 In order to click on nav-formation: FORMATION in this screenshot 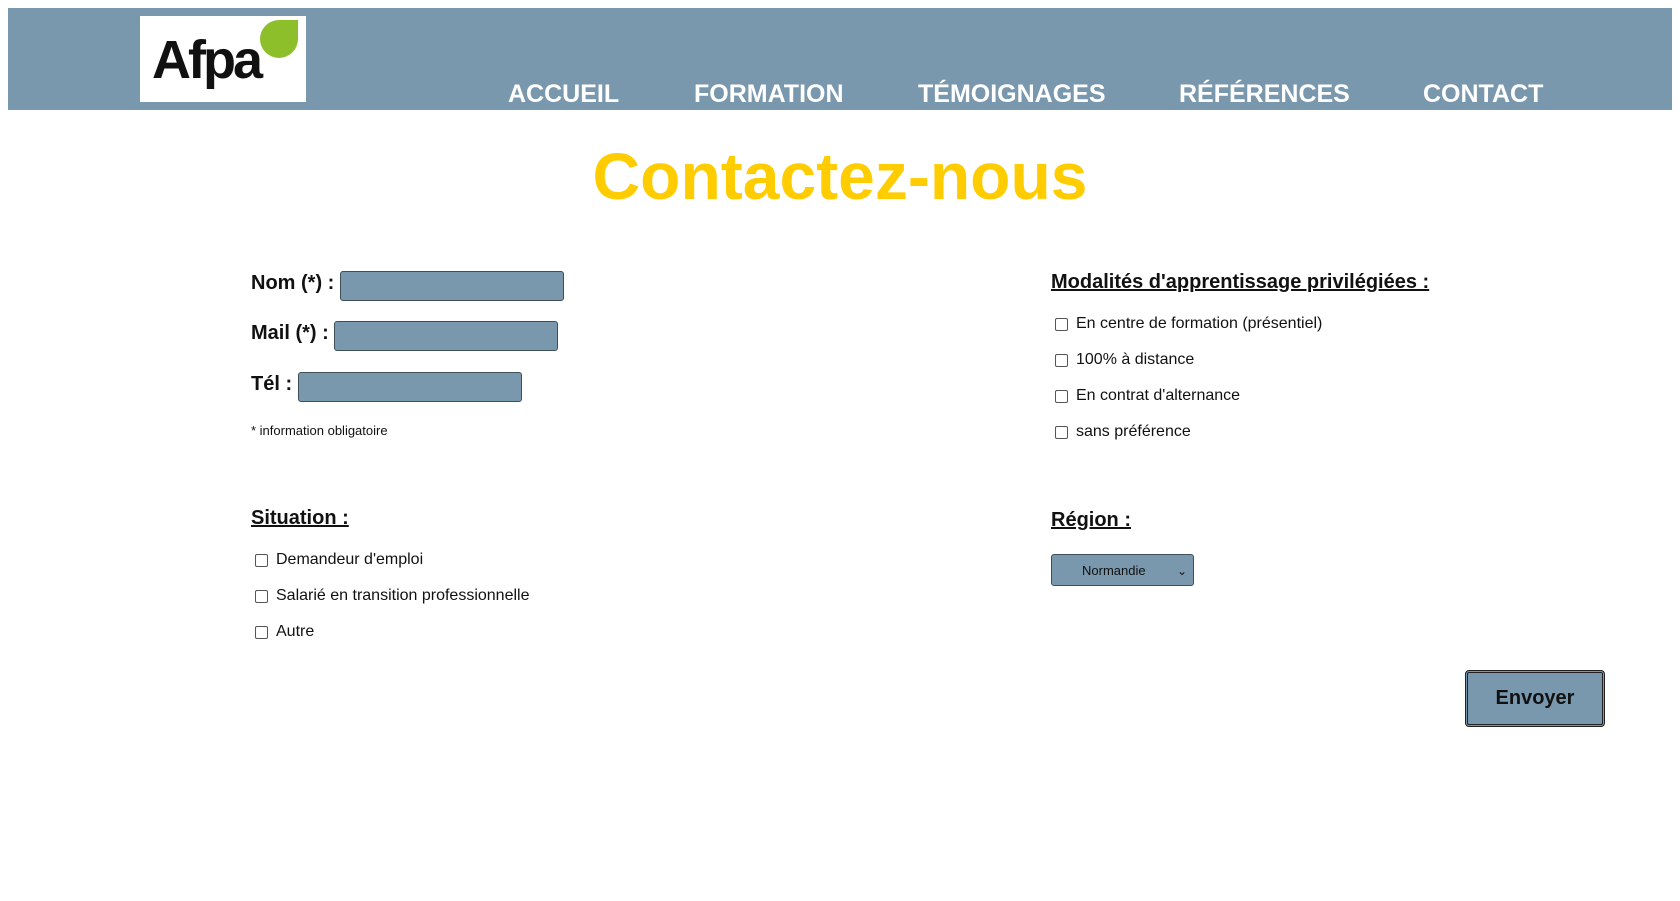, I will do `click(769, 94)`.